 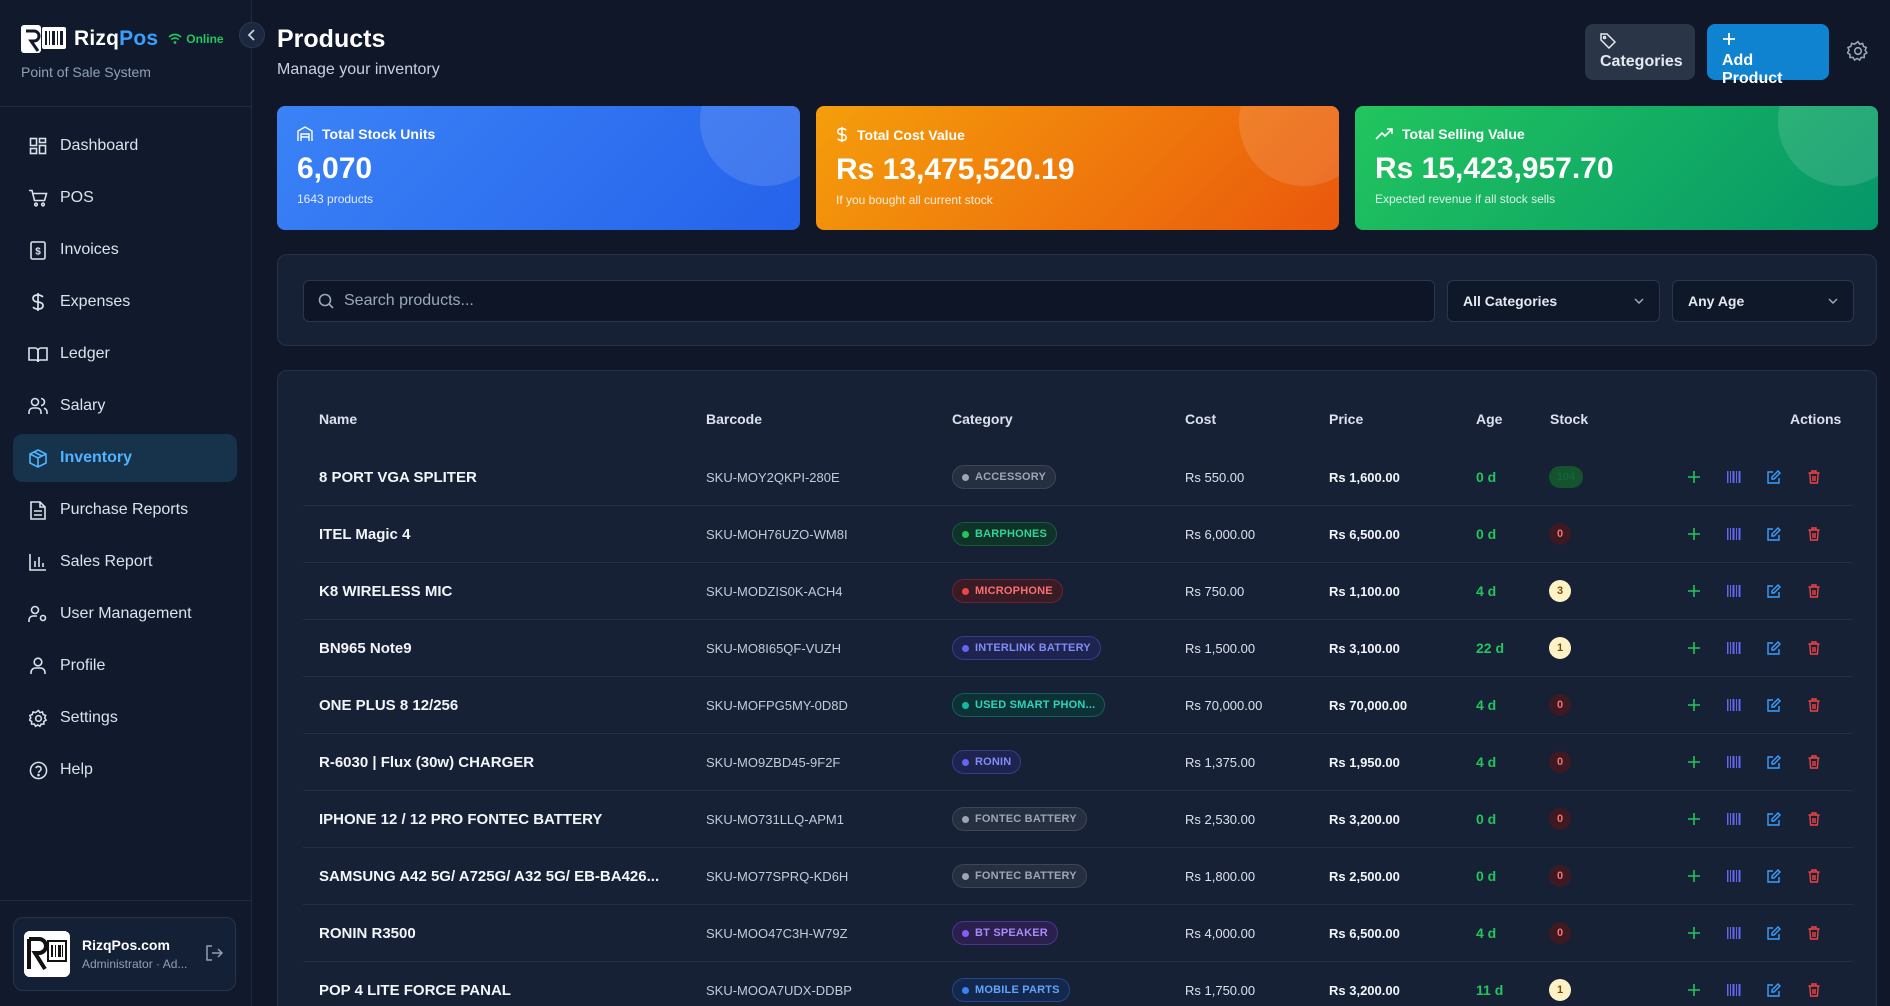 I want to click on categories-button: Categories, so click(x=1640, y=52).